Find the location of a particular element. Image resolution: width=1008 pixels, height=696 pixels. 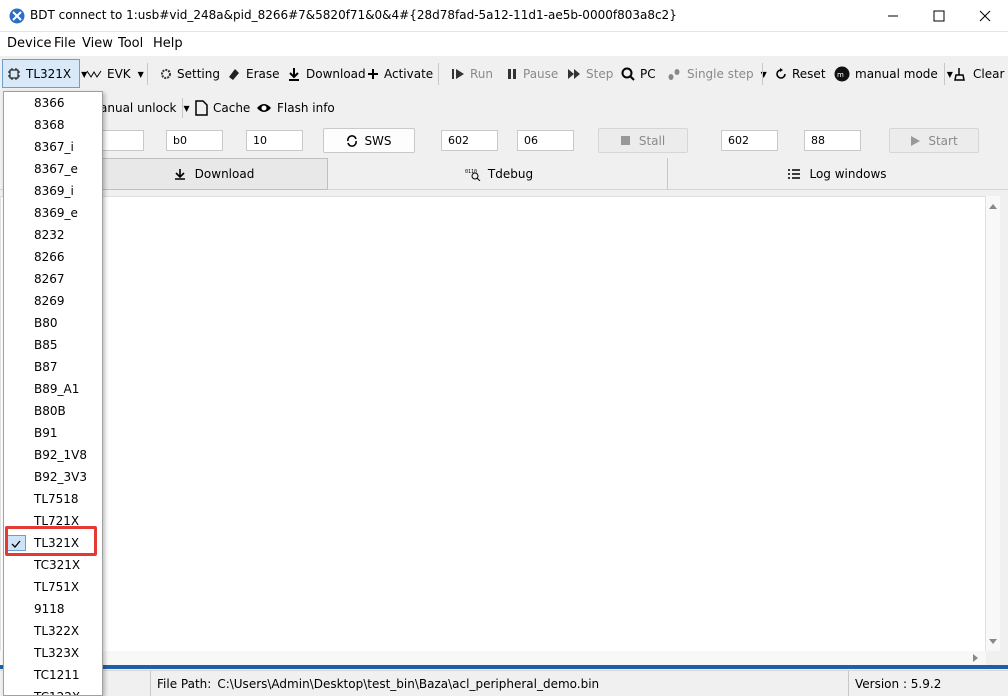

field-4: 06 is located at coordinates (545, 140).